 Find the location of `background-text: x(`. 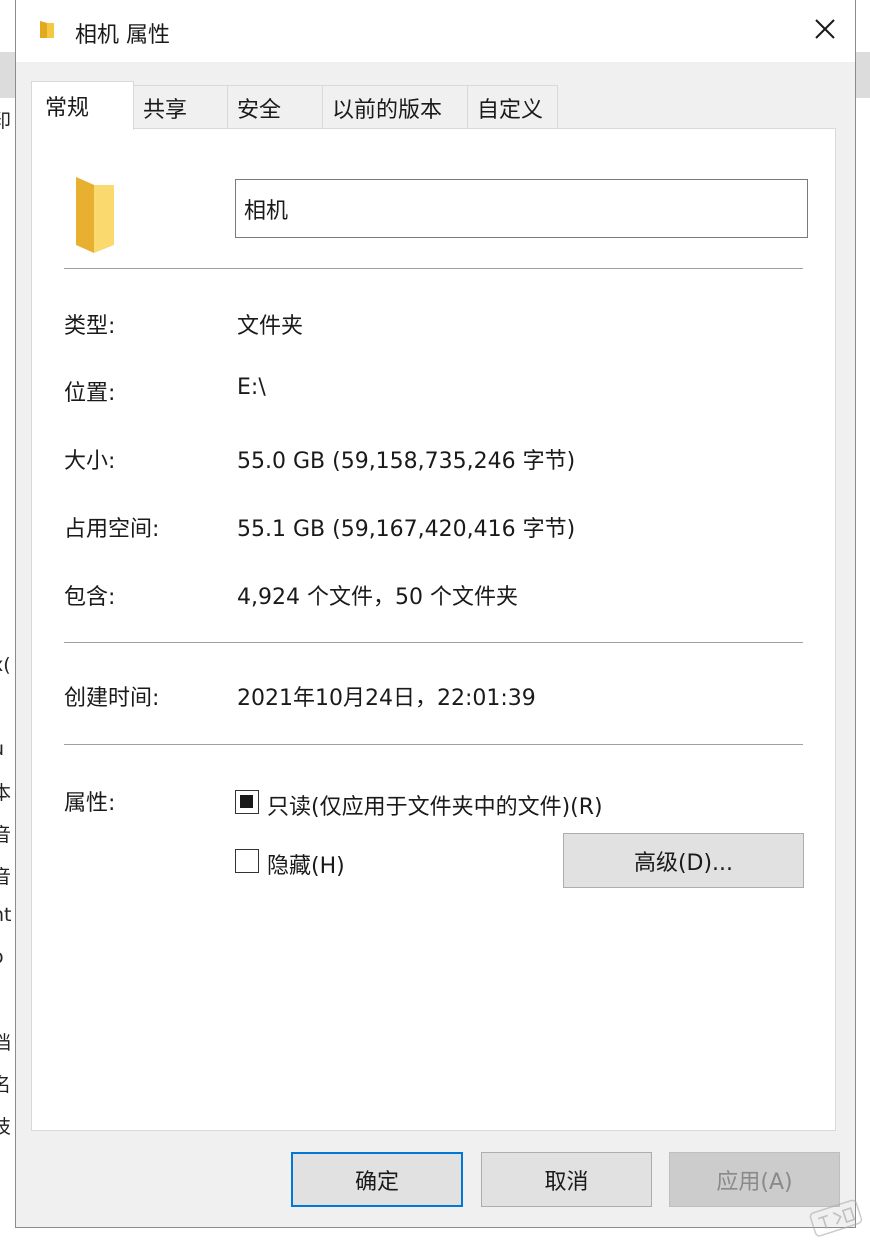

background-text: x( is located at coordinates (5, 665).